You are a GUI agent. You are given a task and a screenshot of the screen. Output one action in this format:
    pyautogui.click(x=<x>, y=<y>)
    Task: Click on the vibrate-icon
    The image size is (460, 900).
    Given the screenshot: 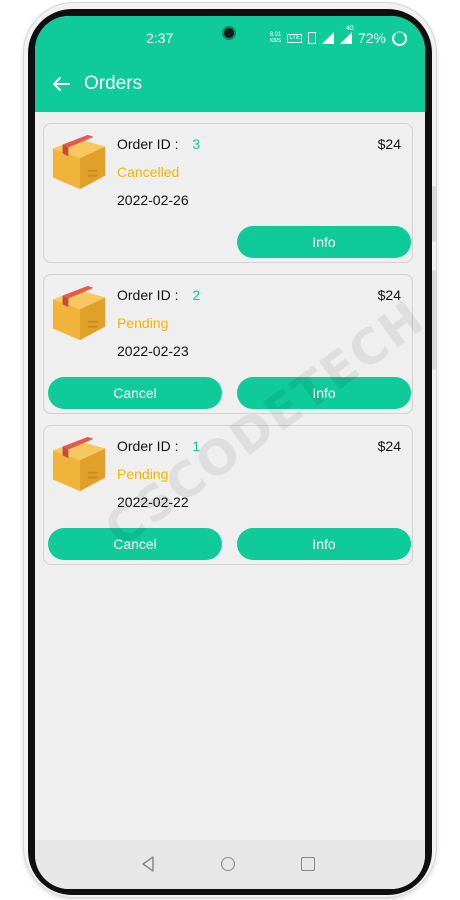 What is the action you would take?
    pyautogui.click(x=311, y=38)
    